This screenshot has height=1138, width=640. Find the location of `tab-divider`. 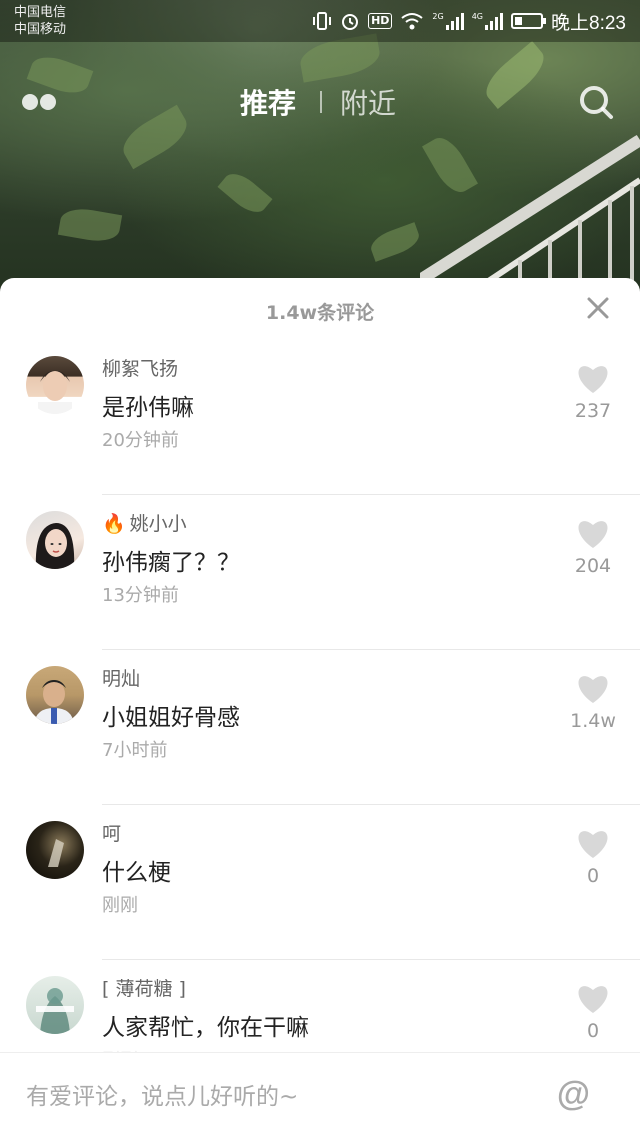

tab-divider is located at coordinates (321, 102).